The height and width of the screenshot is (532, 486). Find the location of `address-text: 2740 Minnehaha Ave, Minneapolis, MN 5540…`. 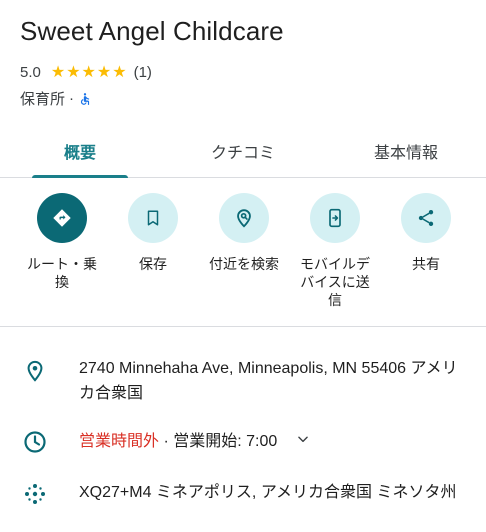

address-text: 2740 Minnehaha Ave, Minneapolis, MN 5540… is located at coordinates (268, 381).